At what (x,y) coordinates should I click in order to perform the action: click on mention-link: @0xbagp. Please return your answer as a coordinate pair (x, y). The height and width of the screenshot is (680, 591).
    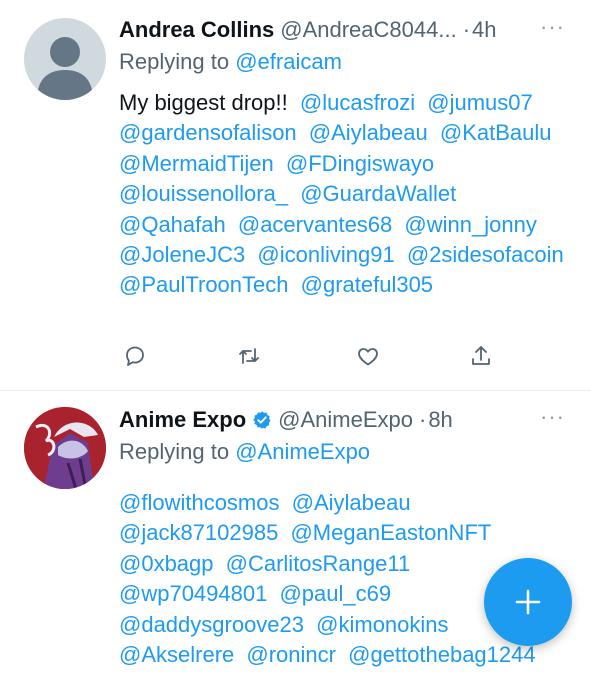
    Looking at the image, I should click on (166, 563).